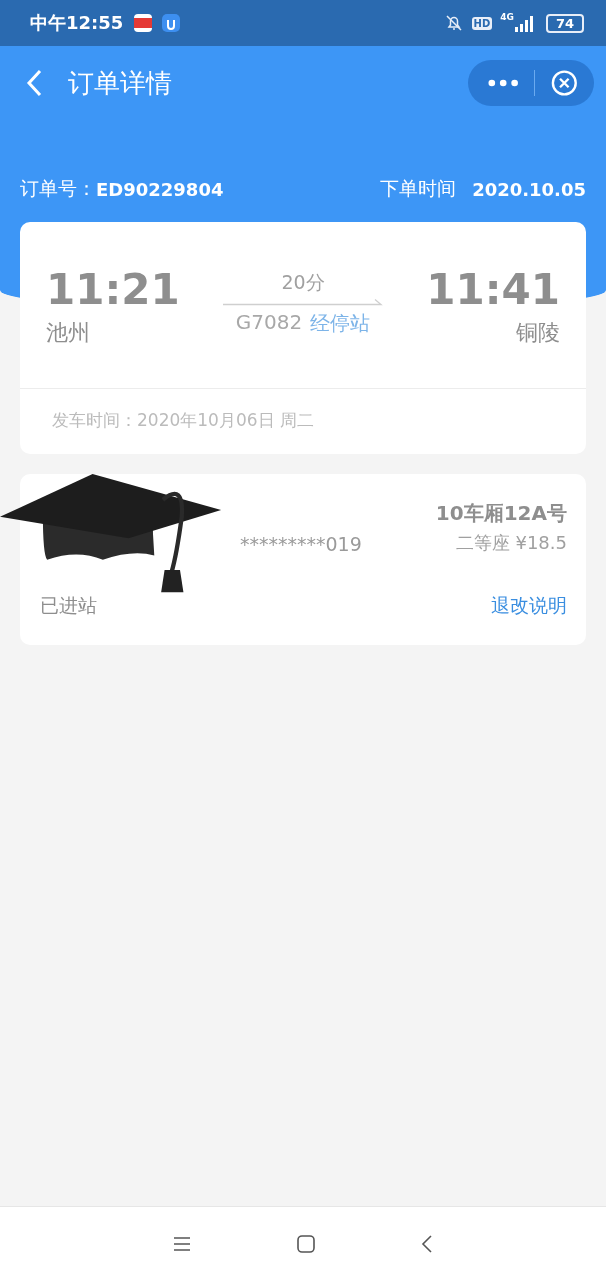  Describe the element at coordinates (340, 323) in the screenshot. I see `stops-link: 经停站` at that location.